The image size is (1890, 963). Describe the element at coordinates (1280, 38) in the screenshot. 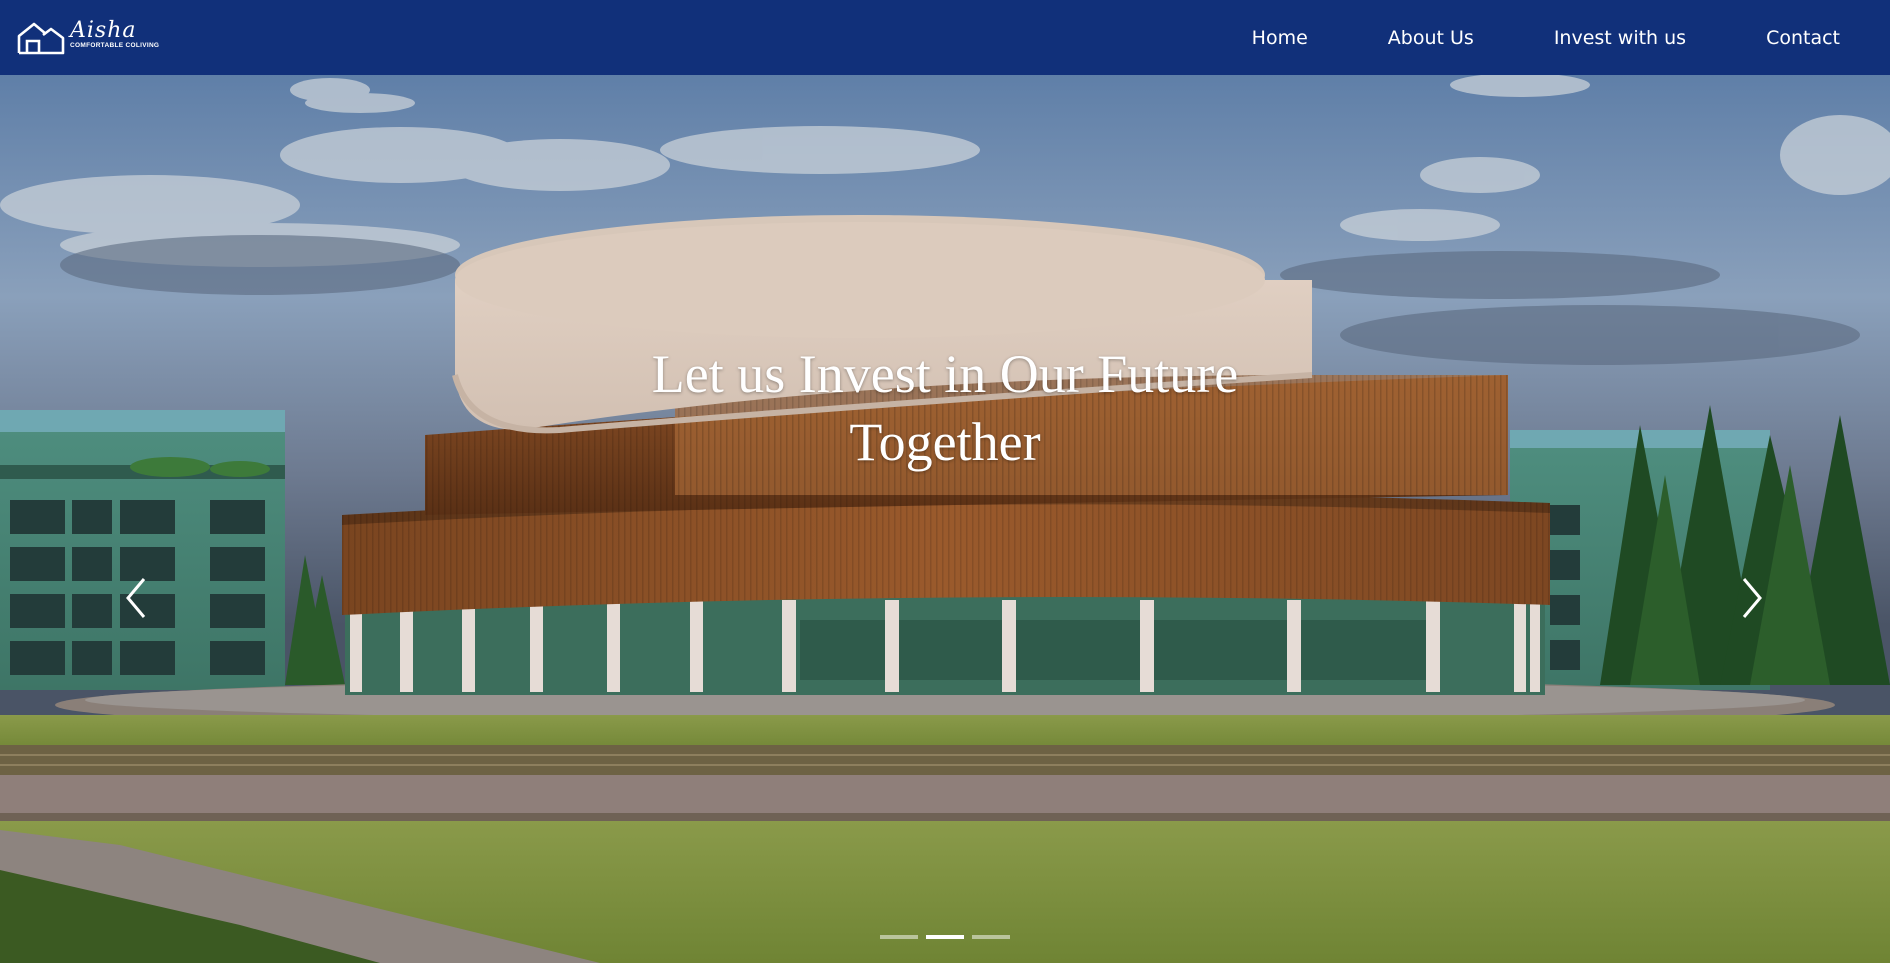

I see `nav-link-home: Home` at that location.